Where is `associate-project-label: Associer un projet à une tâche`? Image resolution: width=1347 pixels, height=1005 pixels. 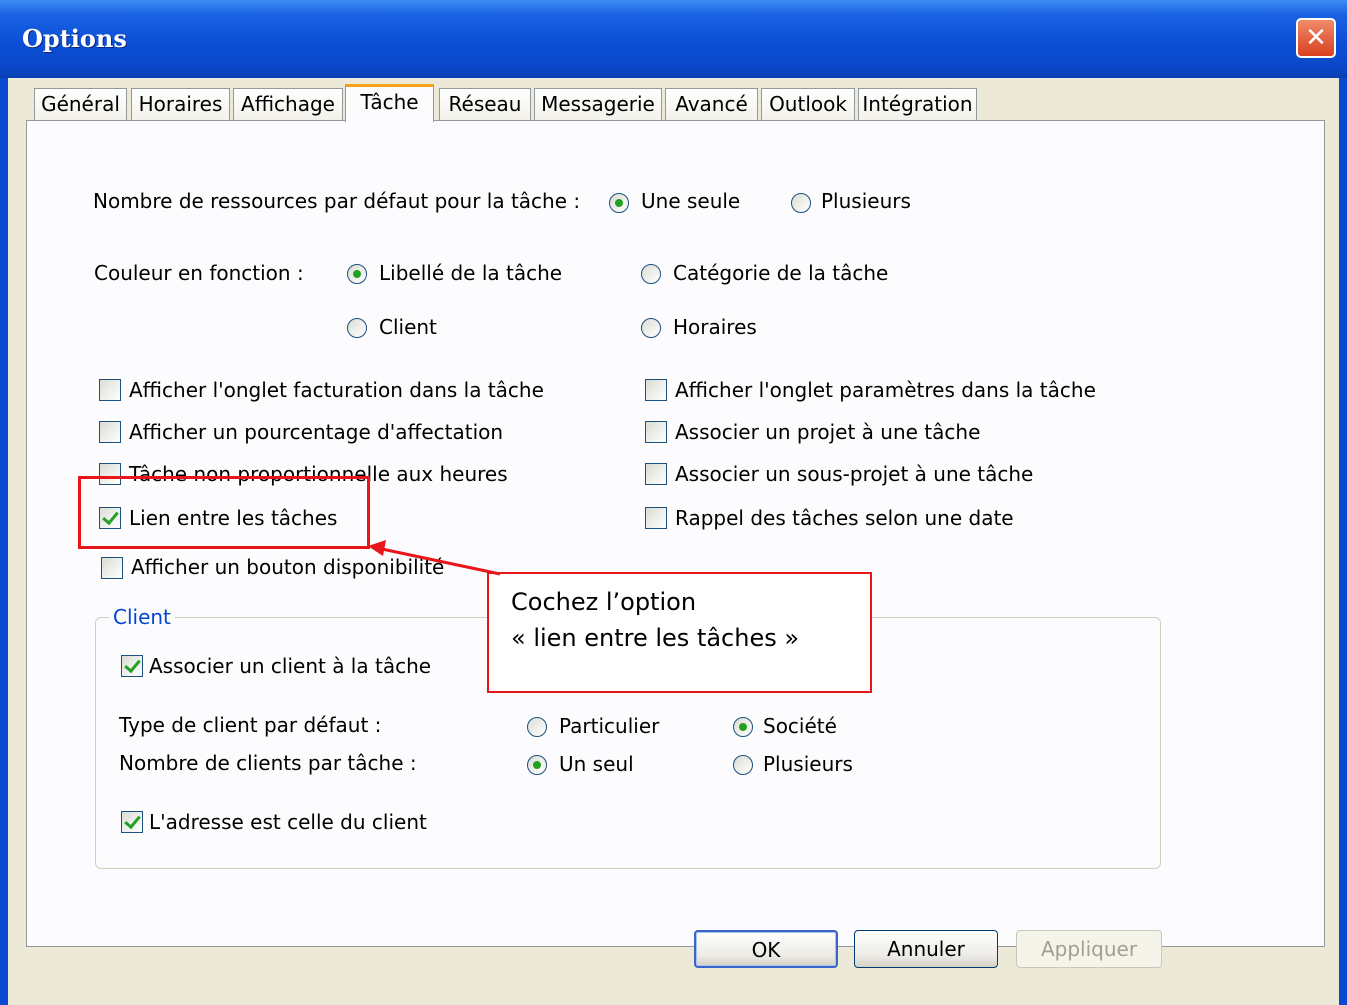 associate-project-label: Associer un projet à une tâche is located at coordinates (827, 432).